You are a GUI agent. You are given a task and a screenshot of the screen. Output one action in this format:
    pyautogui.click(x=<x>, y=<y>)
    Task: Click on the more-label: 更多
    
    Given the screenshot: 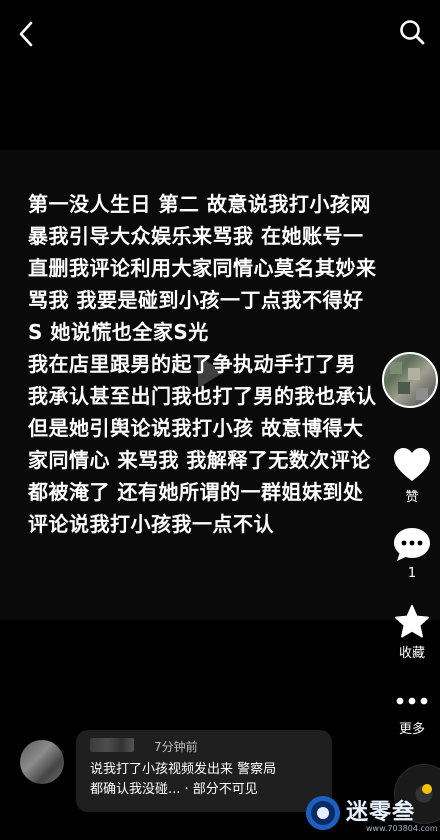 What is the action you would take?
    pyautogui.click(x=411, y=729)
    